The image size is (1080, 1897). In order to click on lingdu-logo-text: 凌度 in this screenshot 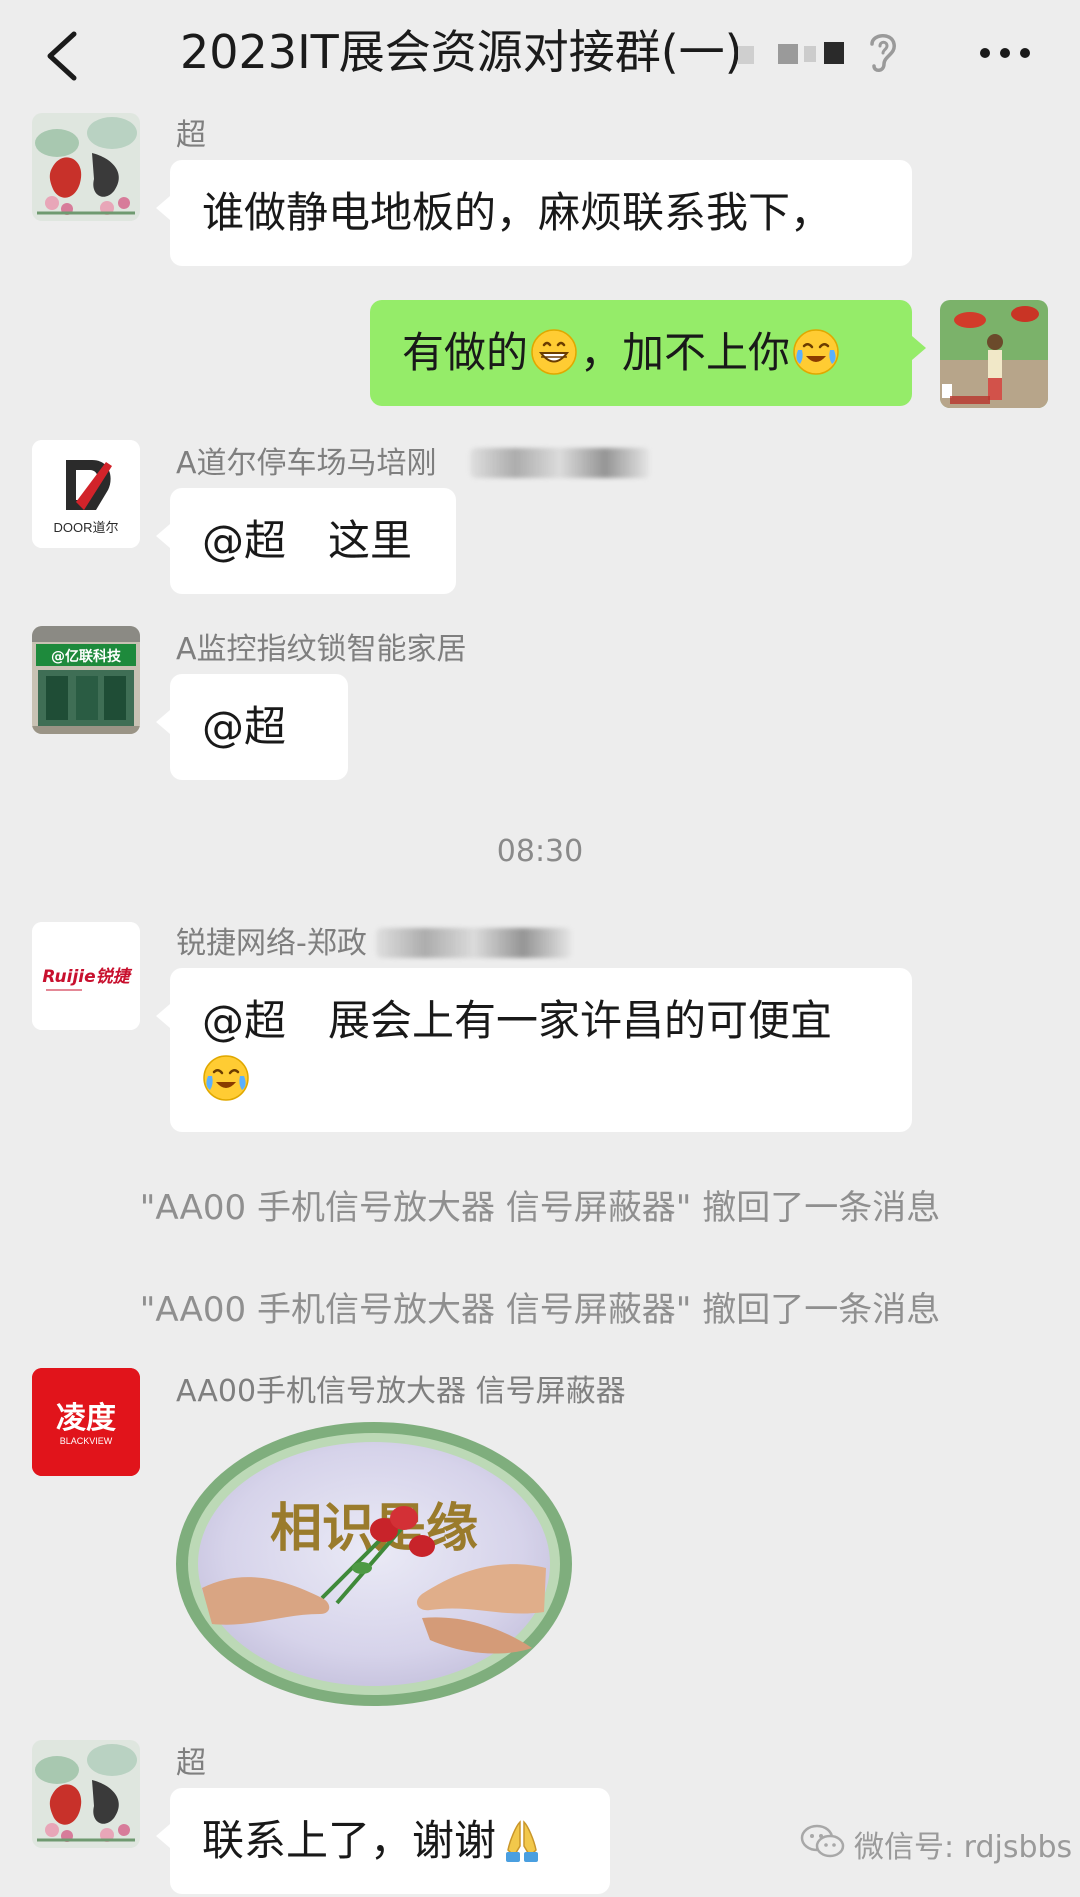, I will do `click(86, 1418)`.